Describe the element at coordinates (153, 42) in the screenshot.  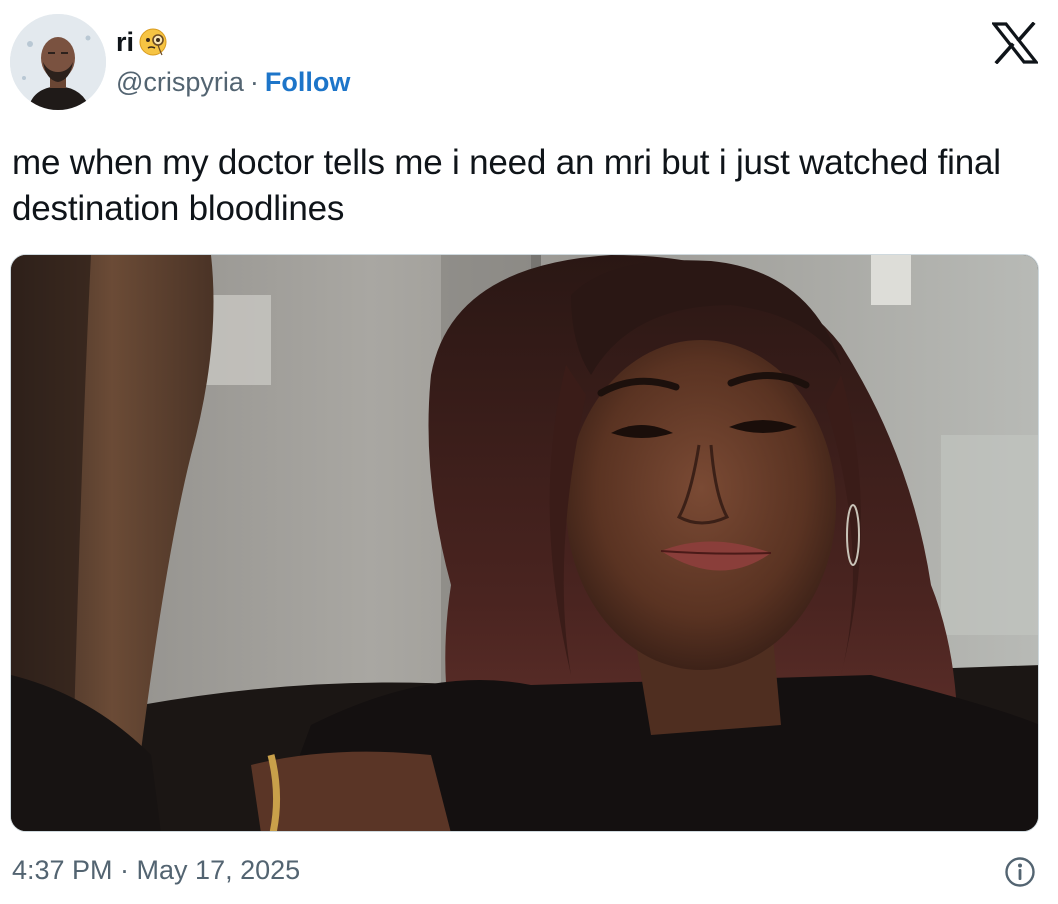
I see `monocle-face-emoji-icon` at that location.